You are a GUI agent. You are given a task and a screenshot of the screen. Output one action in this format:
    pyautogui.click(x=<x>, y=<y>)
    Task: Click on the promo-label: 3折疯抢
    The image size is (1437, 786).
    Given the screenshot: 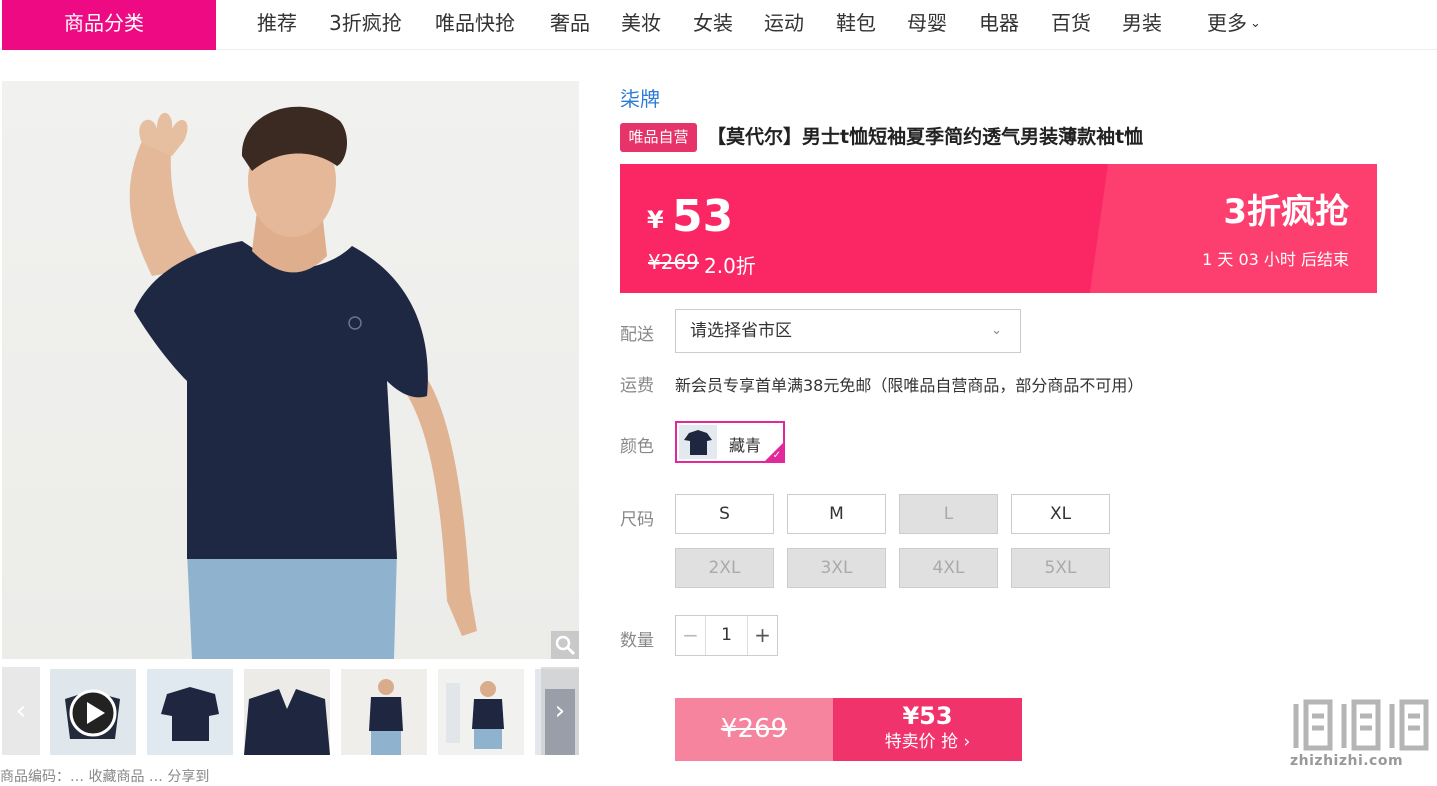 What is the action you would take?
    pyautogui.click(x=1286, y=212)
    